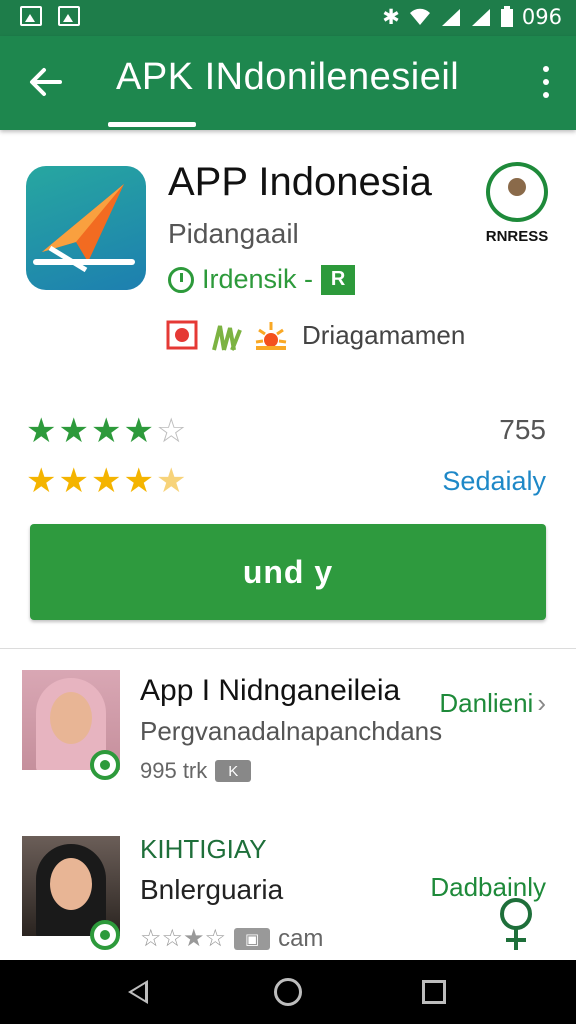  I want to click on photo-icon, so click(69, 16).